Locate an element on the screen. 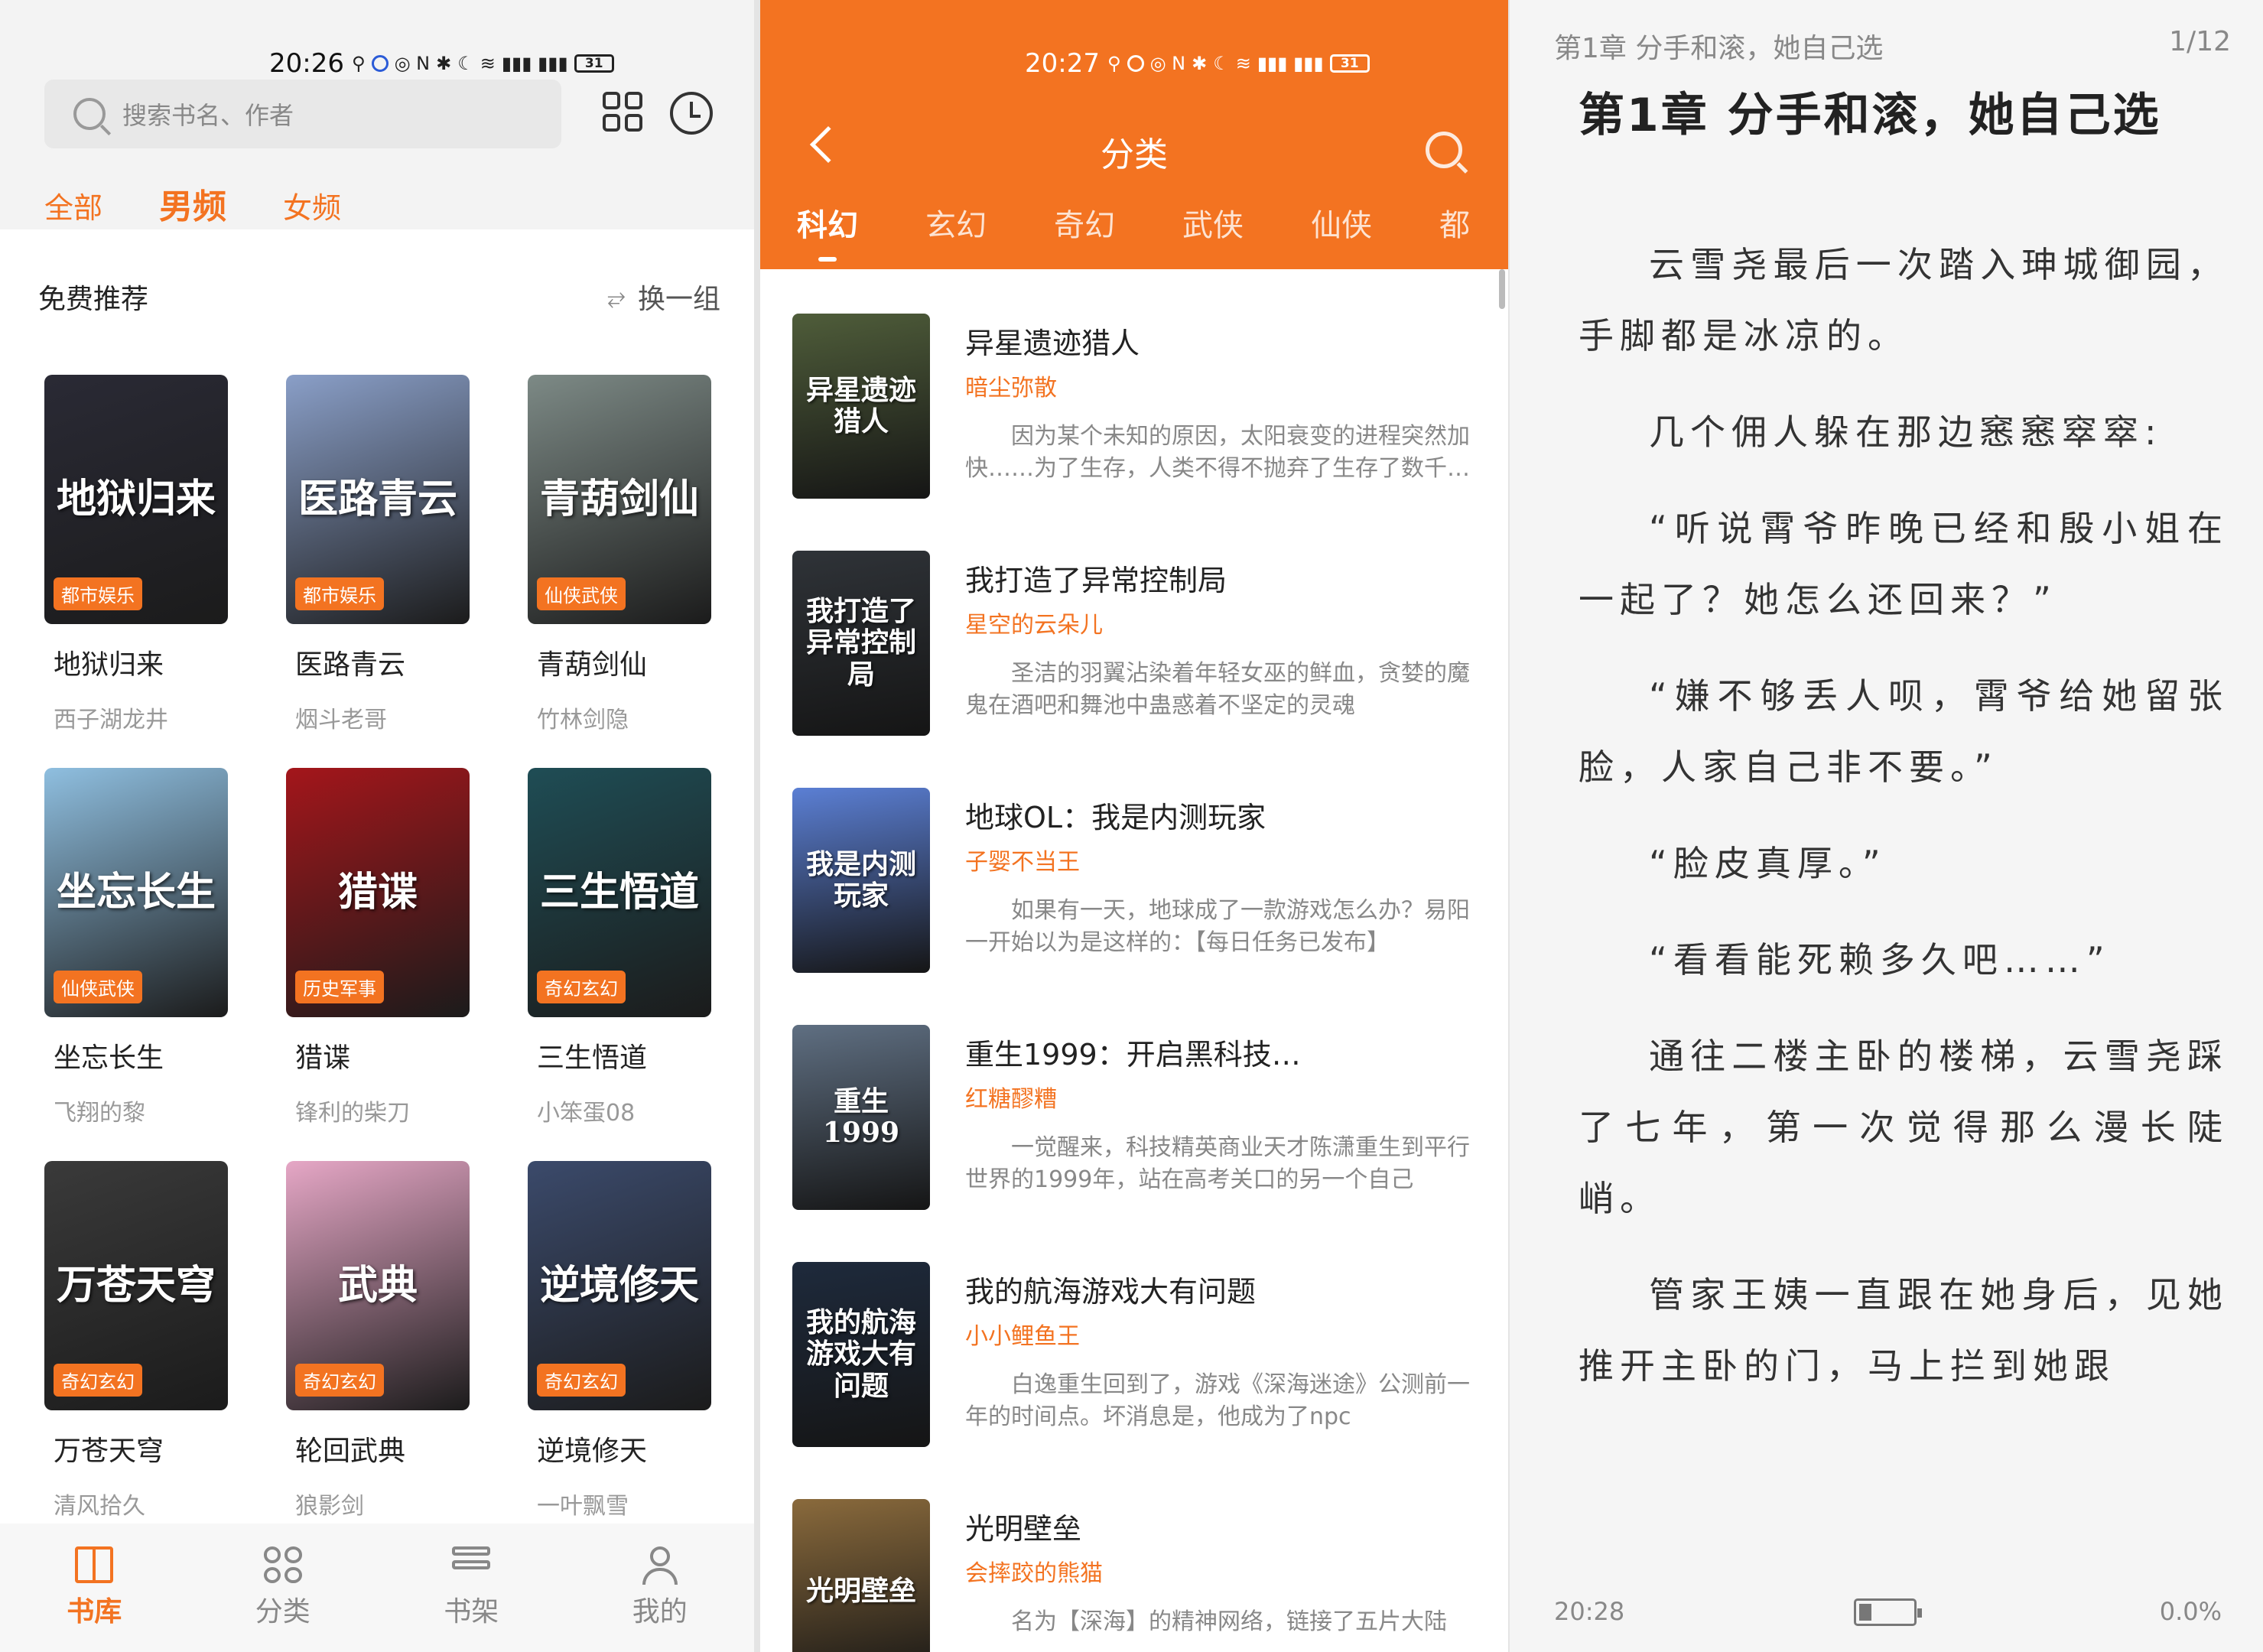  nfc-icon: ◎ N is located at coordinates (412, 64).